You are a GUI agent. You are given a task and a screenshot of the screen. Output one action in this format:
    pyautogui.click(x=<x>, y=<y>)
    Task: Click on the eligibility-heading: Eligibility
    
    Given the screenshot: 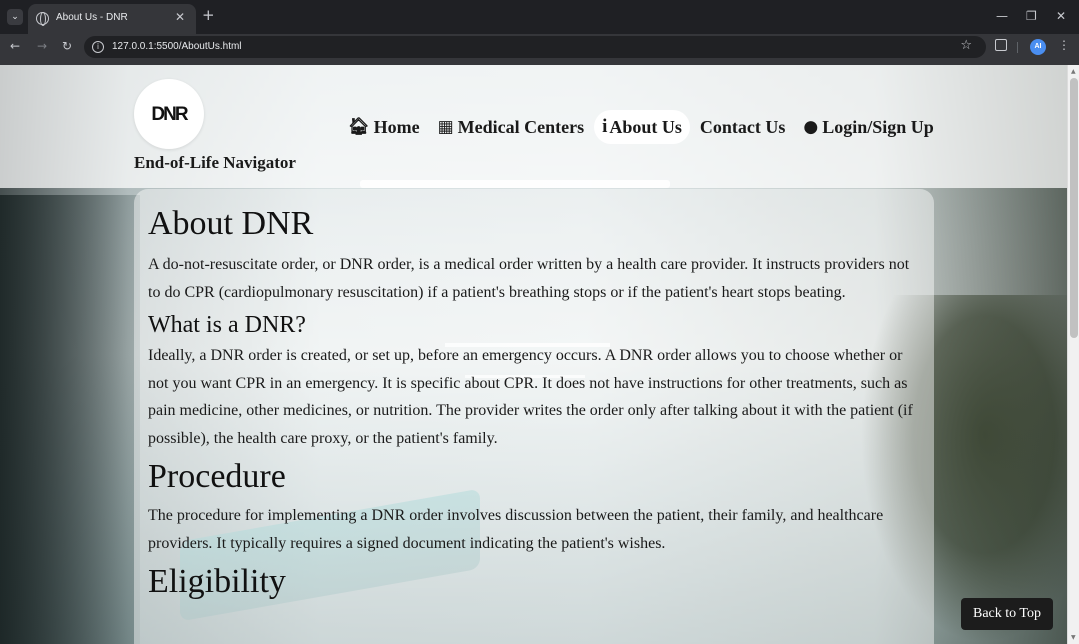 What is the action you would take?
    pyautogui.click(x=217, y=581)
    